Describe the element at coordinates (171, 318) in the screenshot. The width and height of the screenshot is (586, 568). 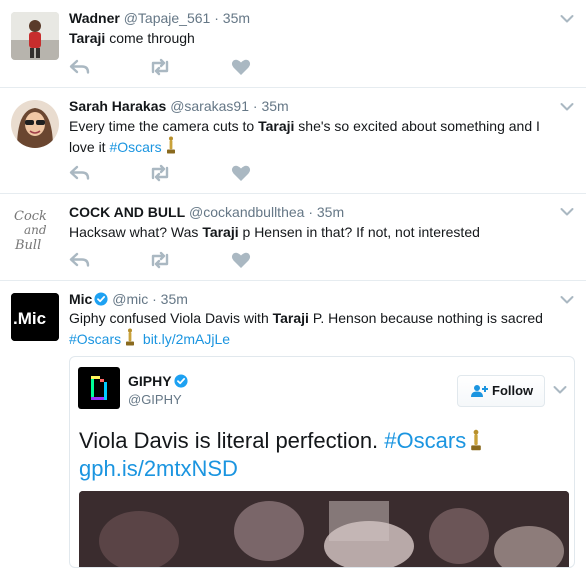
I see `text-segment: Giphy confused Viola Davis with` at that location.